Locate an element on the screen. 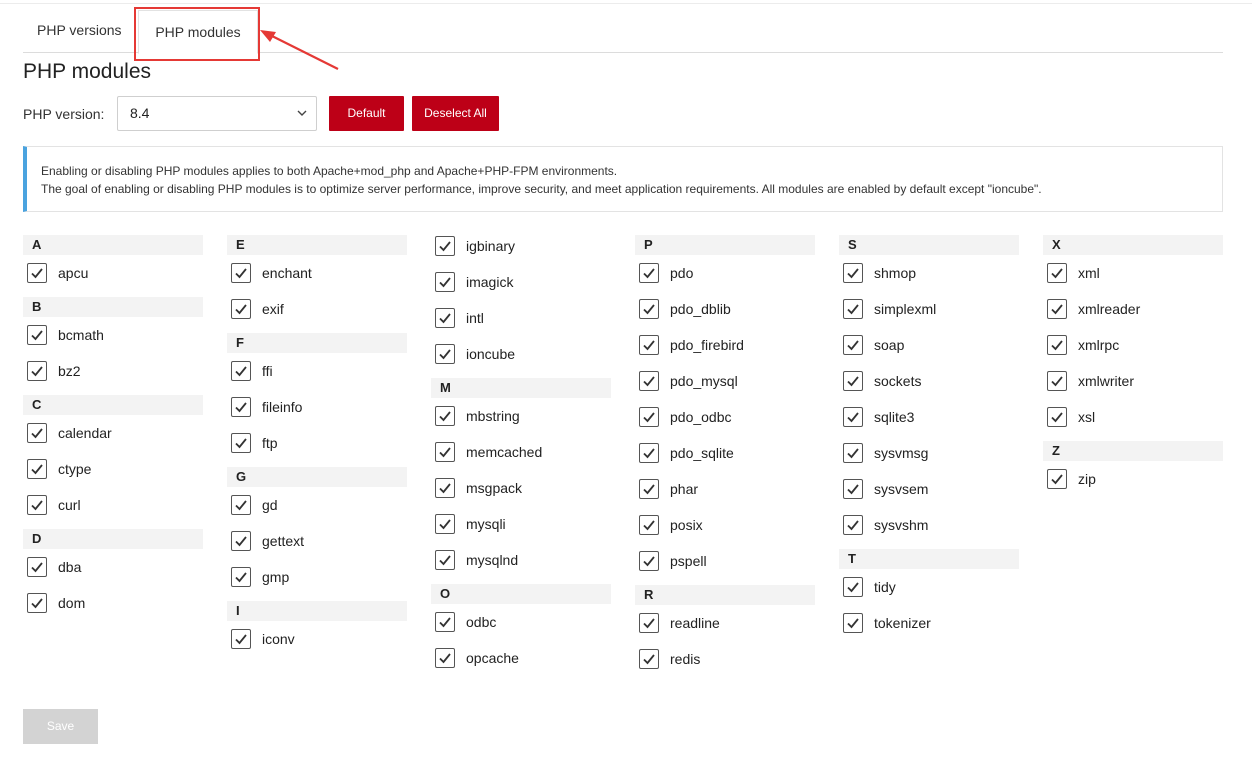 This screenshot has width=1252, height=769. deselect-all-button: Deselect All is located at coordinates (455, 113).